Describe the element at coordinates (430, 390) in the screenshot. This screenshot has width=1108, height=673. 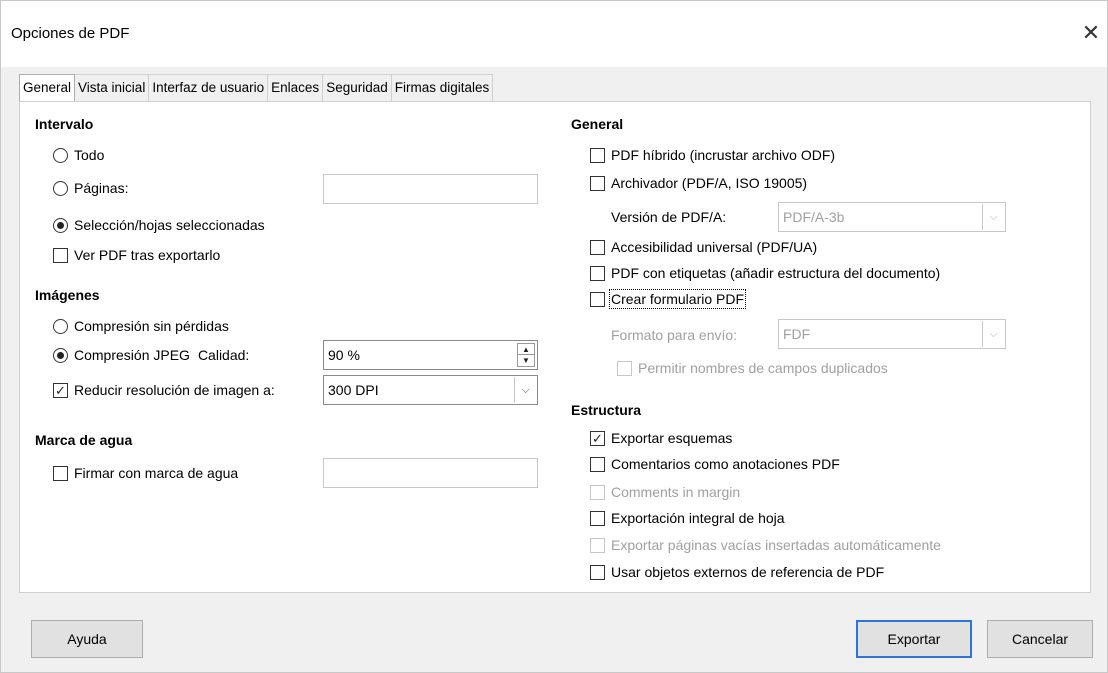
I see `resolution-select: 300 DPI ⌵` at that location.